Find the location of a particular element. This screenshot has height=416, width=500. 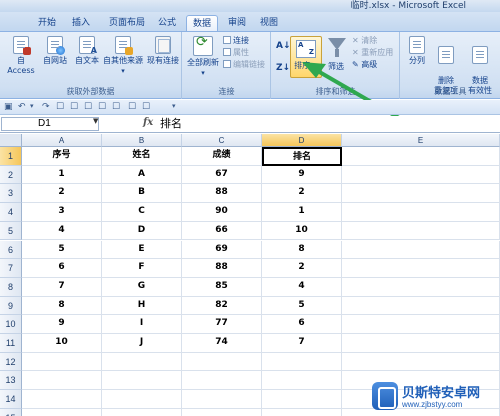

chevron-down-icon: ▾ is located at coordinates (32, 106).